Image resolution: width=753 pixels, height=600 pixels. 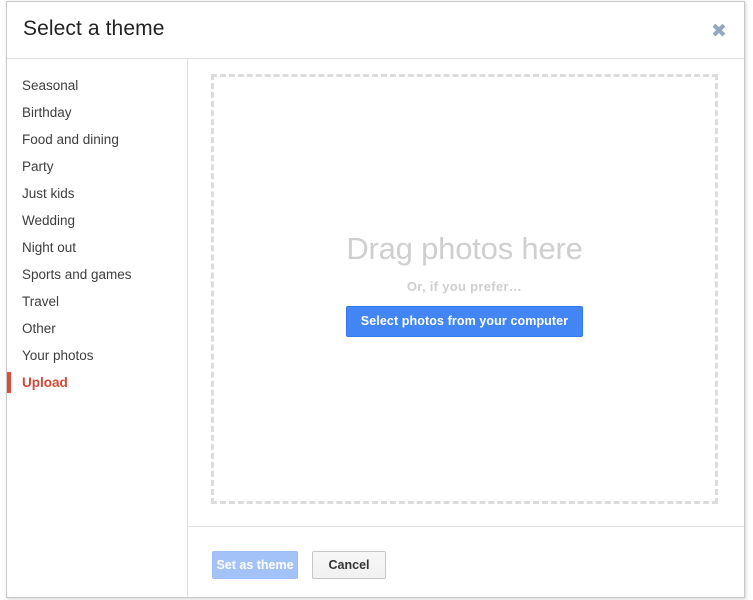 What do you see at coordinates (97, 166) in the screenshot?
I see `sidebar-item-party: Party` at bounding box center [97, 166].